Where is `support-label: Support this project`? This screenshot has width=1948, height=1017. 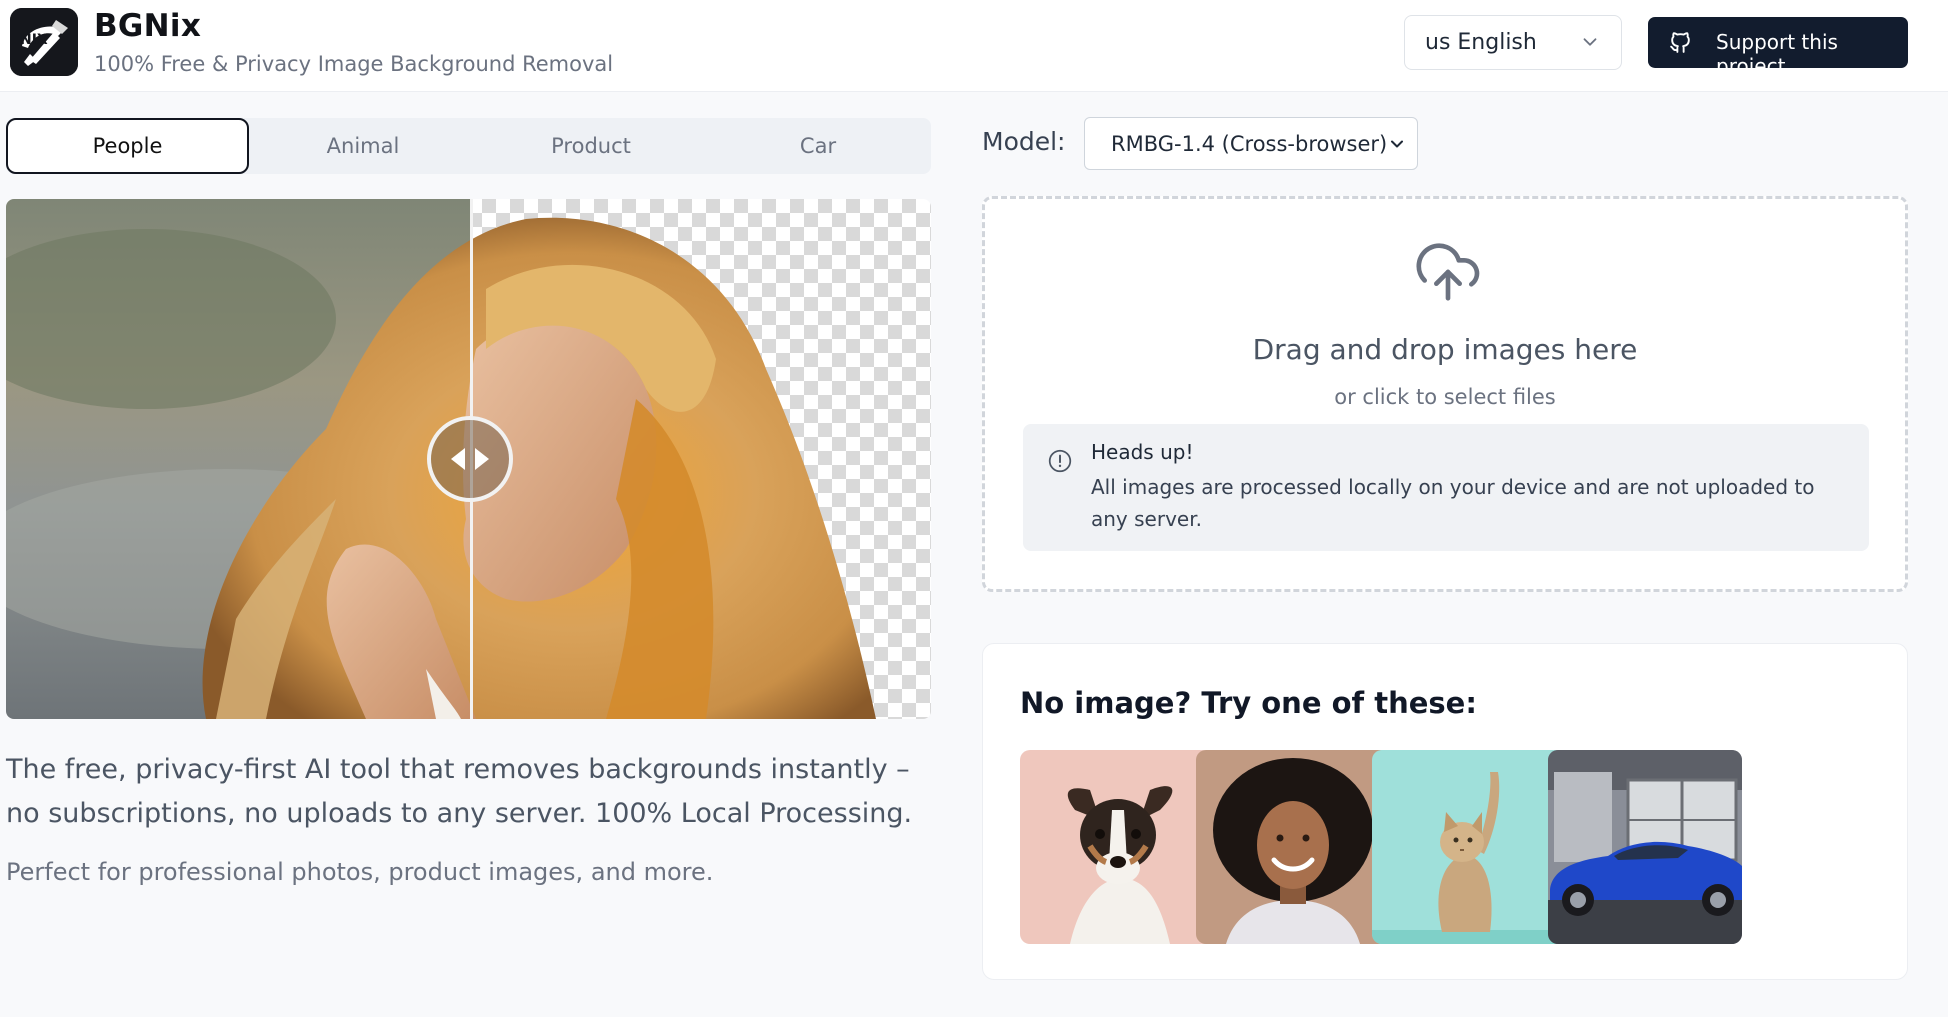
support-label: Support this project is located at coordinates (1777, 54).